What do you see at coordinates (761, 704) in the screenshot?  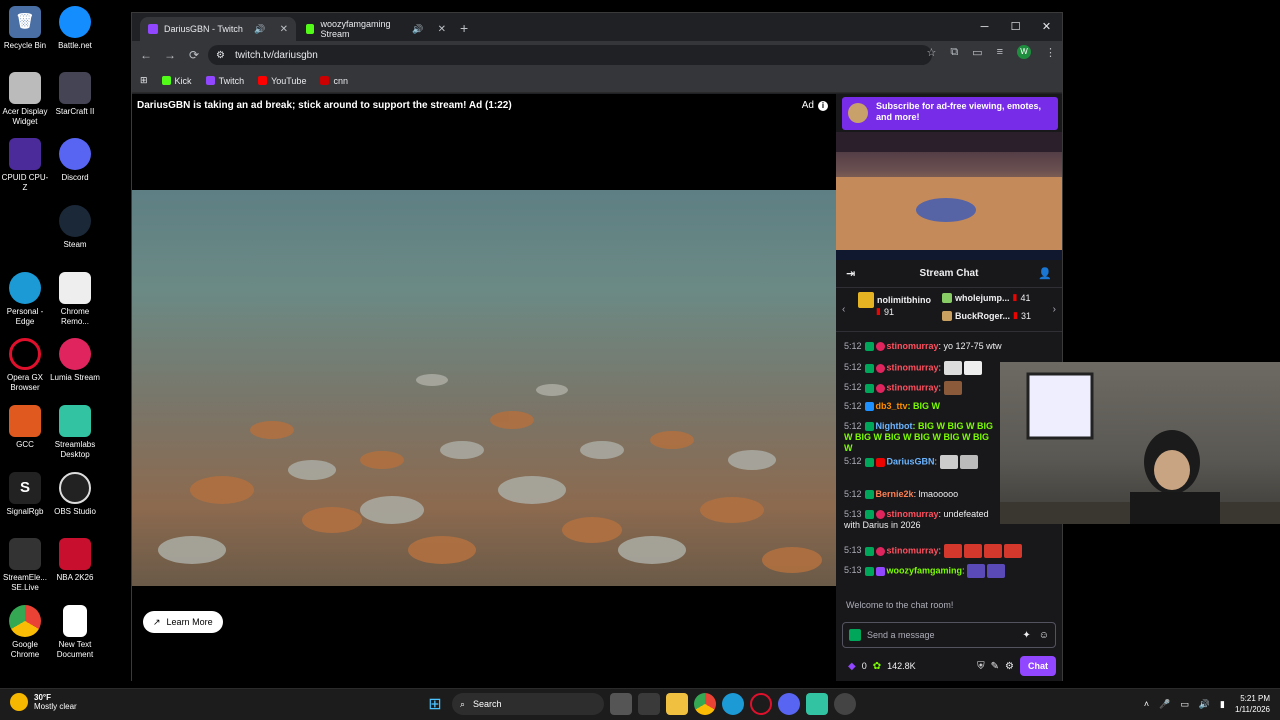 I see `opera-taskbar-icon` at bounding box center [761, 704].